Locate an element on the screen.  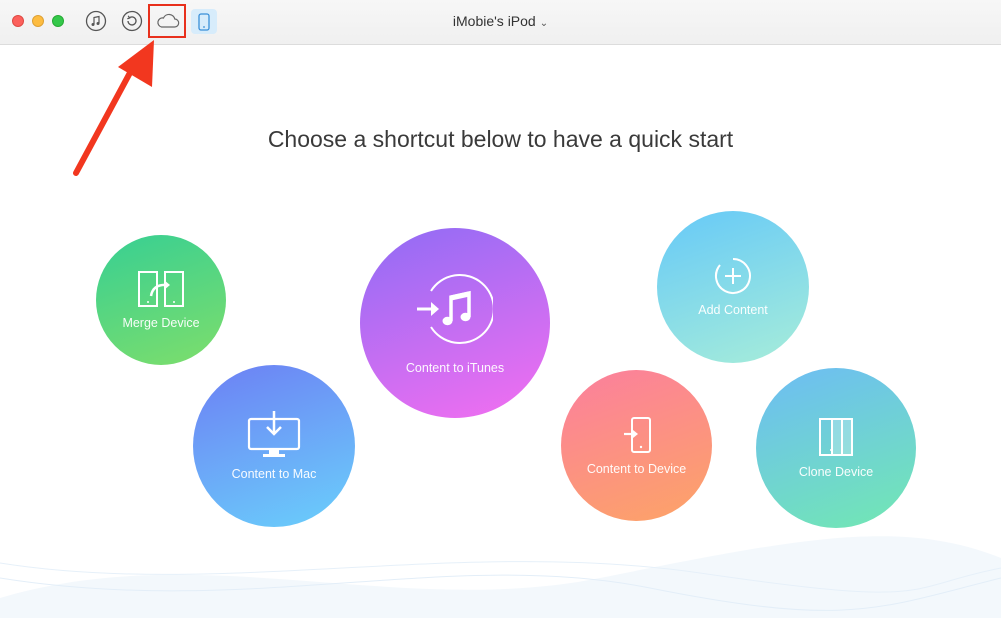
merge-device-button: Merge Device is located at coordinates (161, 300).